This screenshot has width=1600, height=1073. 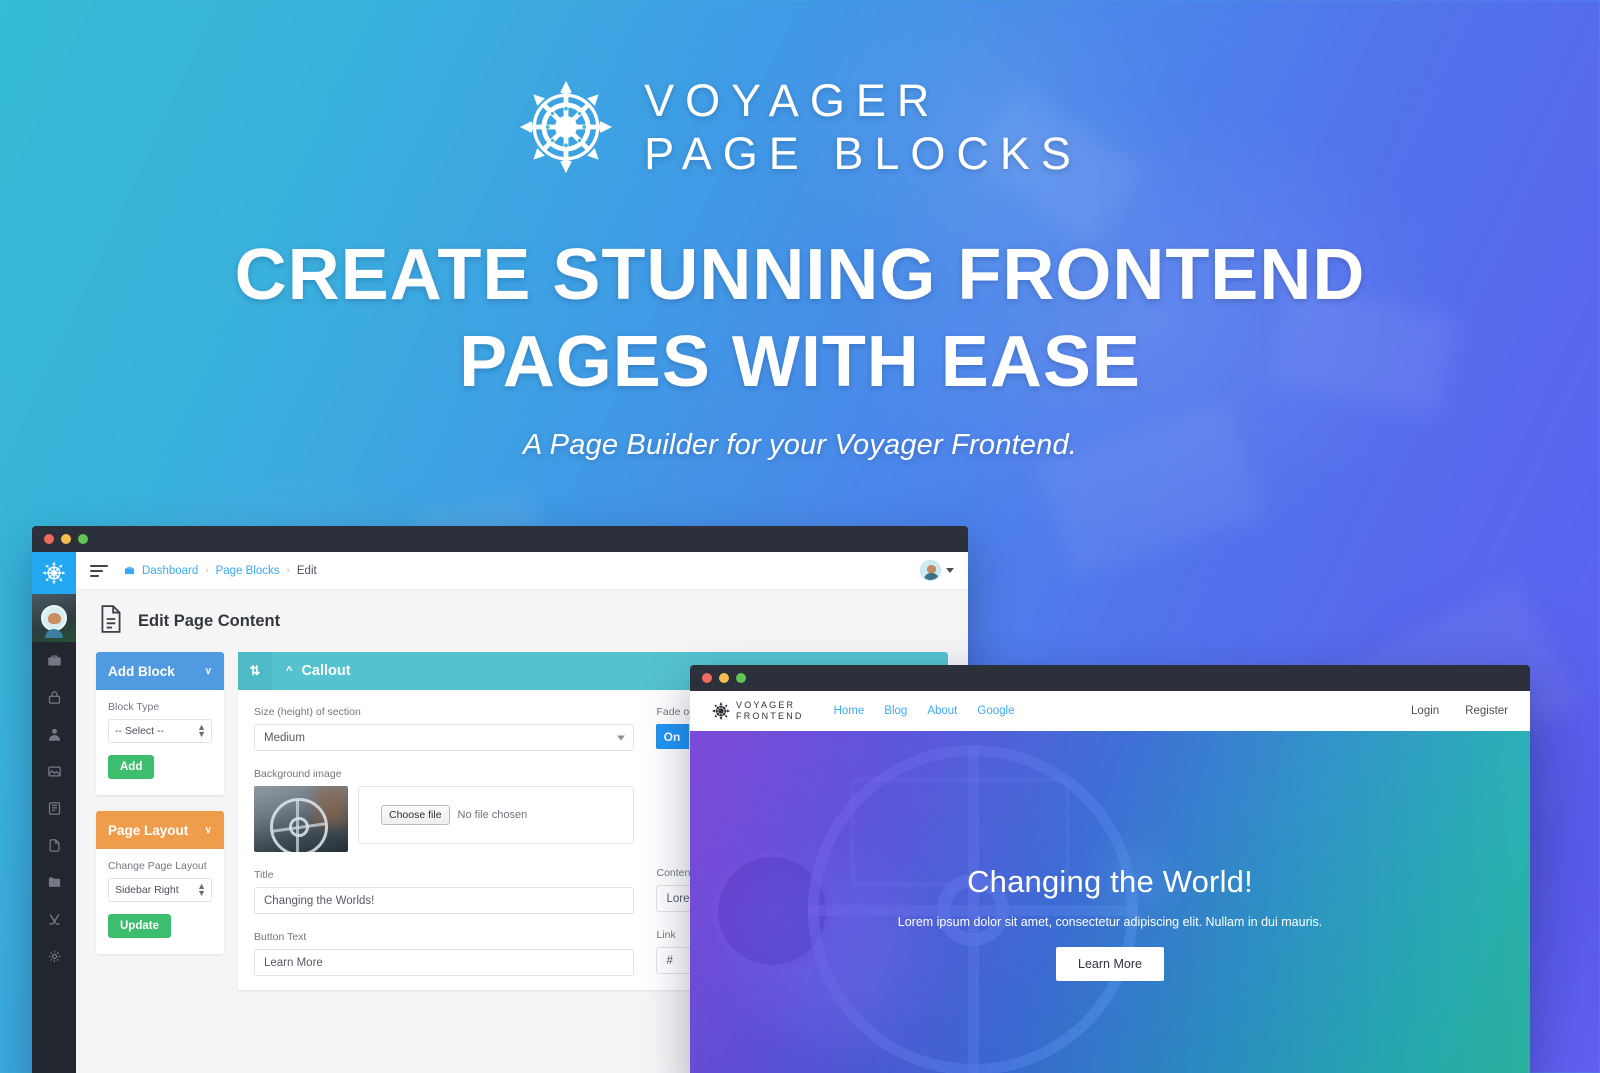 I want to click on nav-link-about: About, so click(x=942, y=711).